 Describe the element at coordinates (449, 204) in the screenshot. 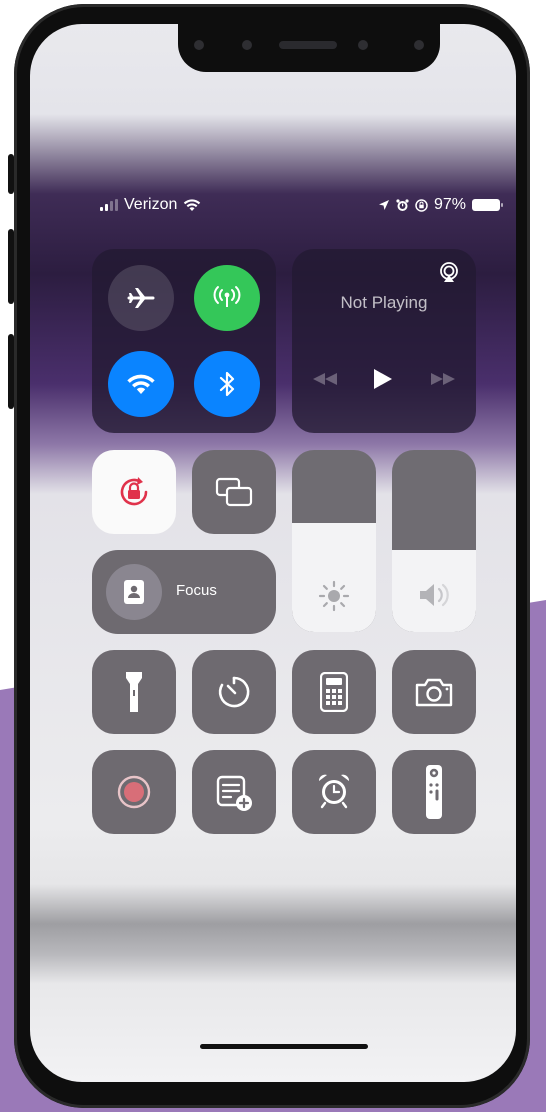

I see `battery-percent: 97%` at that location.